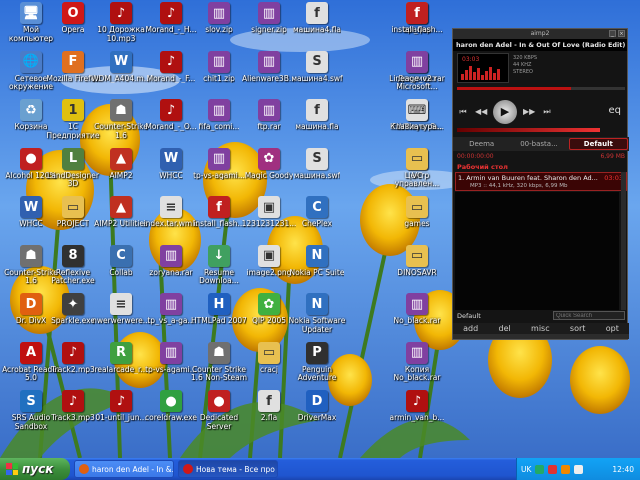 The height and width of the screenshot is (480, 640). Describe the element at coordinates (317, 221) in the screenshot. I see `desktop-icon: C ChePlex` at that location.